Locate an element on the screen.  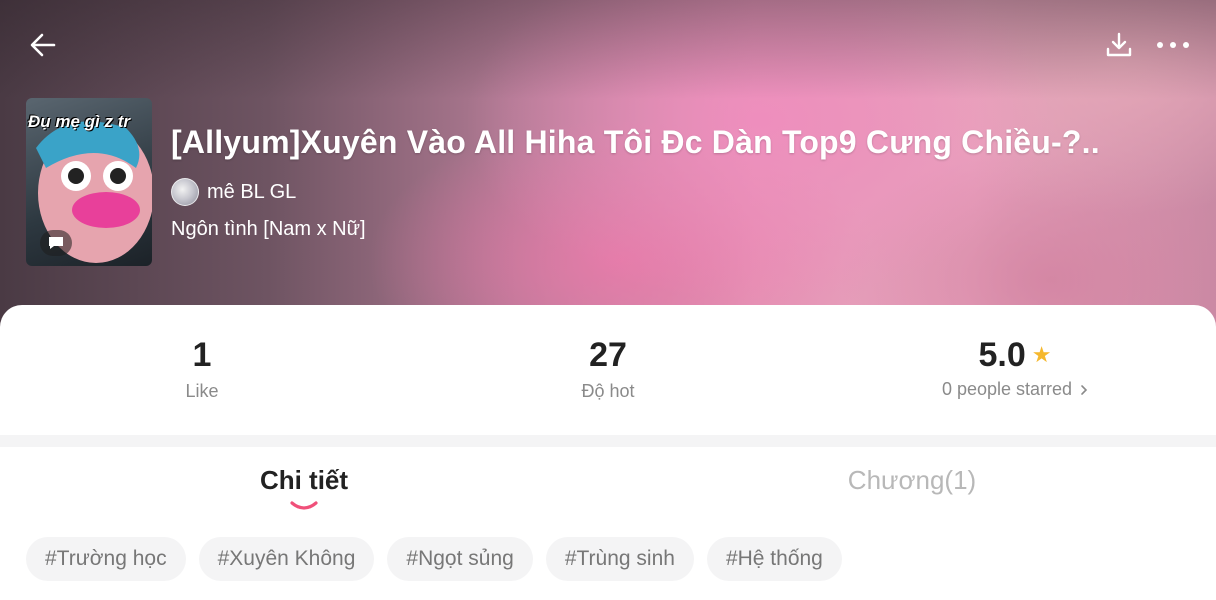
download-icon is located at coordinates (1119, 44).